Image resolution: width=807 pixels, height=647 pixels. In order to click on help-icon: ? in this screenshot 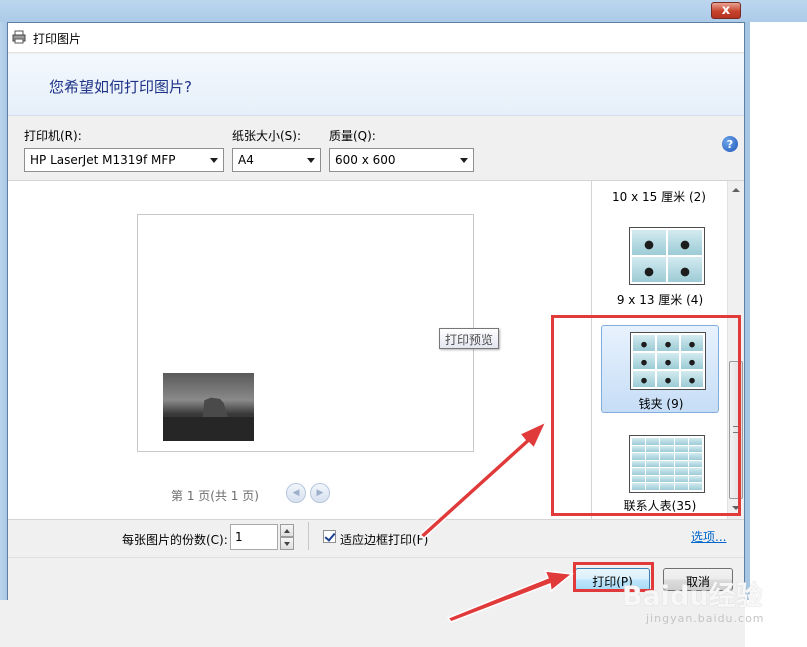, I will do `click(730, 144)`.